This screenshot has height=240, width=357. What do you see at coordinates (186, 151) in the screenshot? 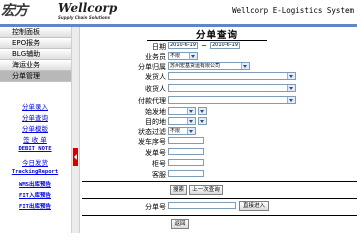
I see `send-no-input` at bounding box center [186, 151].